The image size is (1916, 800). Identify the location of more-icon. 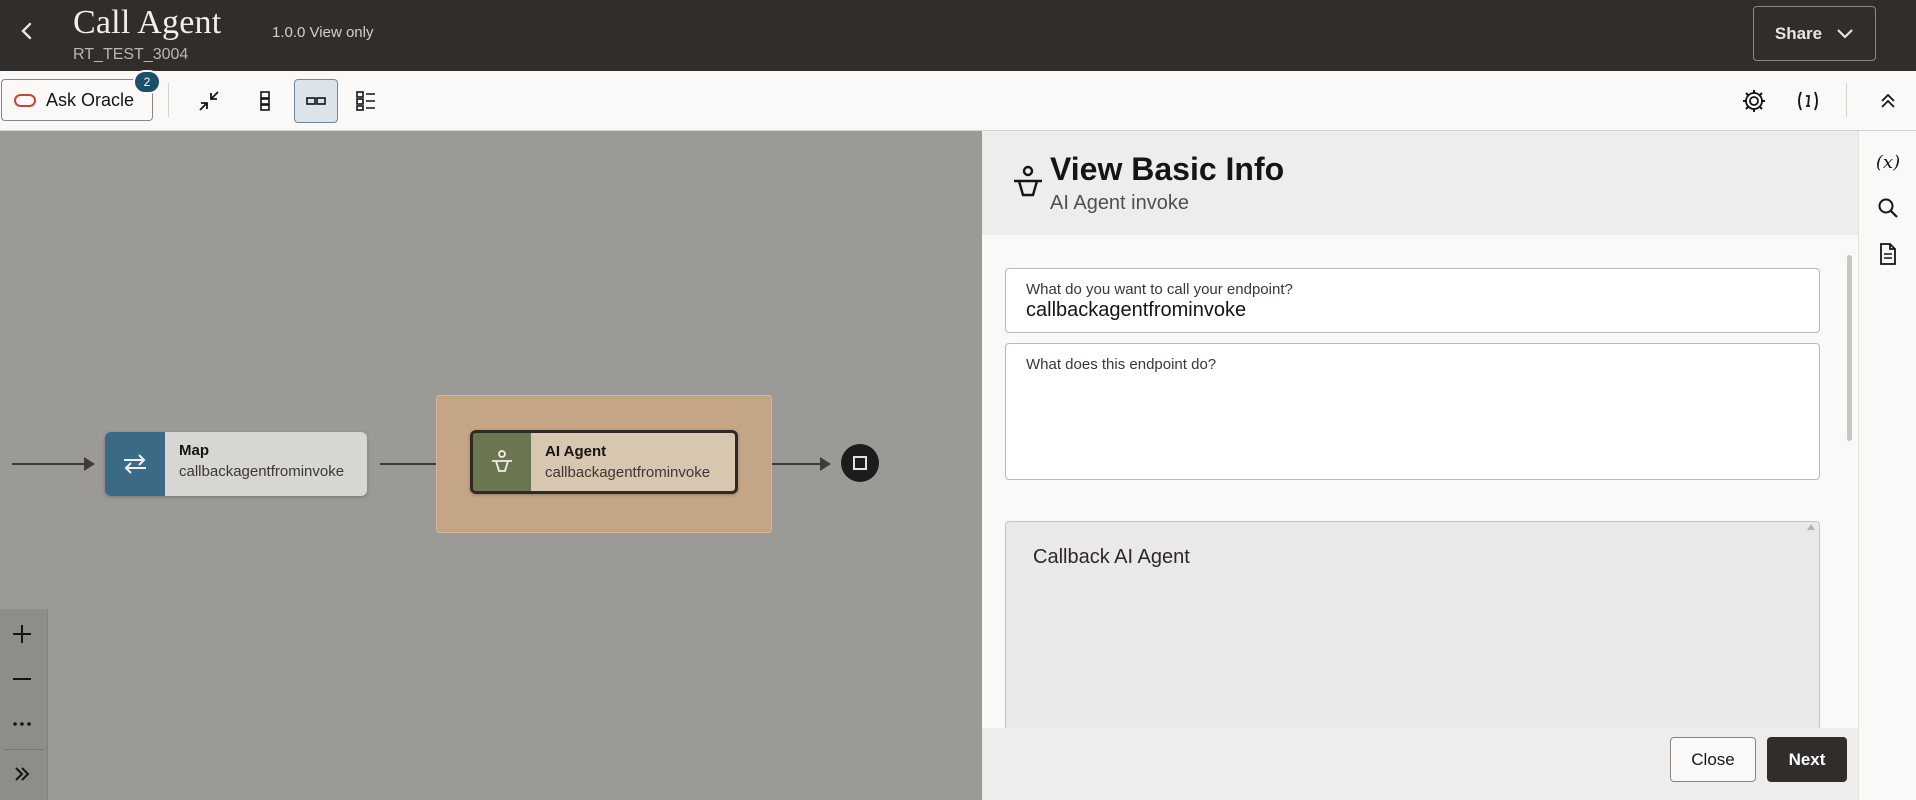
(22, 724).